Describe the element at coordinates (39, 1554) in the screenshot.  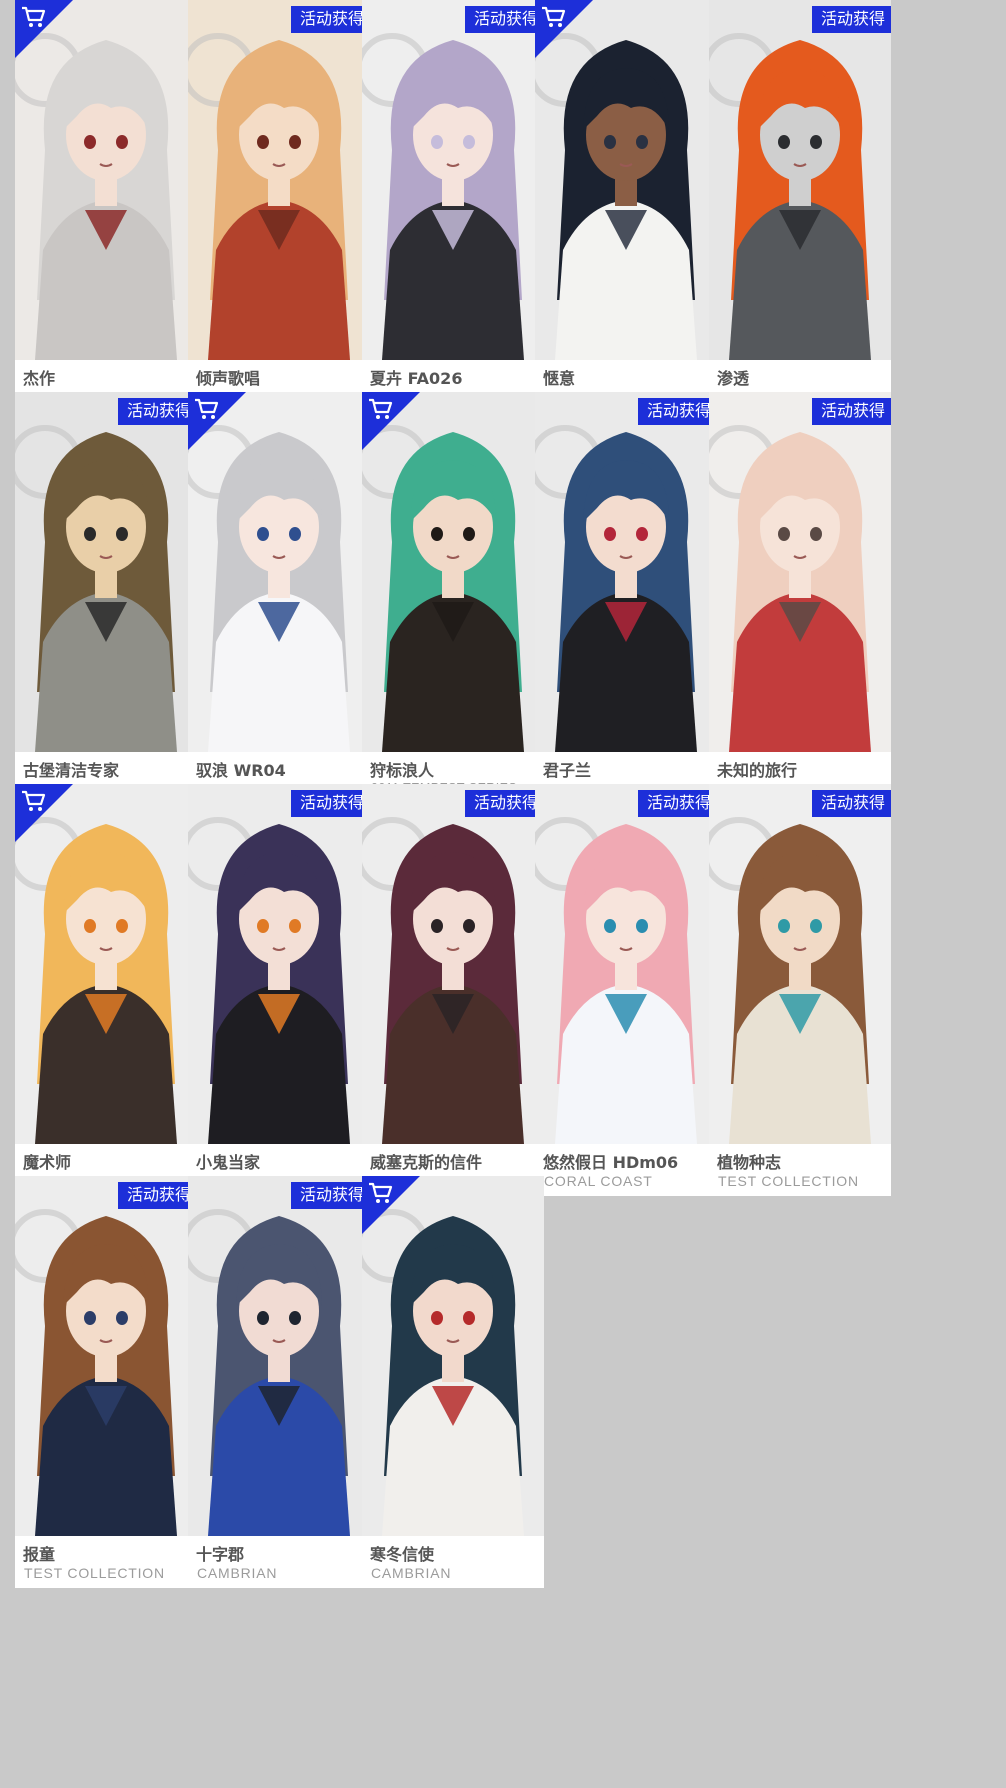
I see `skin-name: 报童` at that location.